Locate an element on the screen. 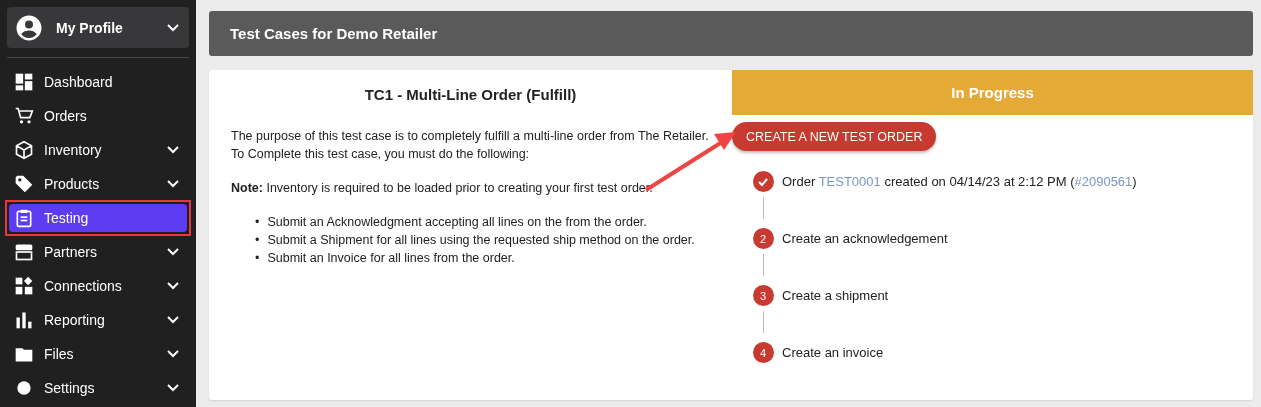  description-text: The purpose of this test case is to completely fulfill a multi-line order from The Retailer. To Complete this test case, you must do the following: is located at coordinates (470, 145).